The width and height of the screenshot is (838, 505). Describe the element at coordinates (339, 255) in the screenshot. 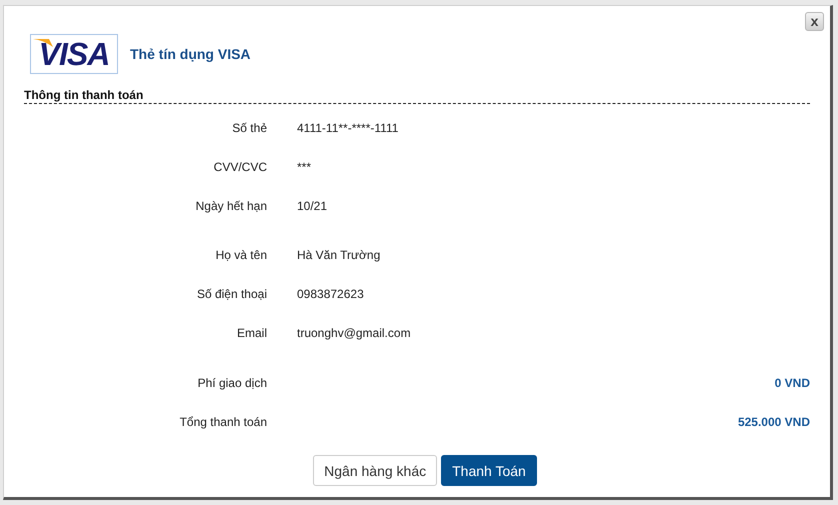

I see `field-value: Hà Văn Trường` at that location.